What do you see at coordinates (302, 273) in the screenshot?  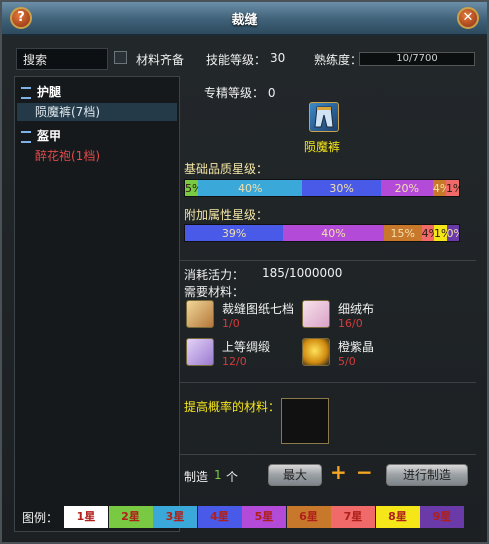 I see `energy-value: 185/1000000` at bounding box center [302, 273].